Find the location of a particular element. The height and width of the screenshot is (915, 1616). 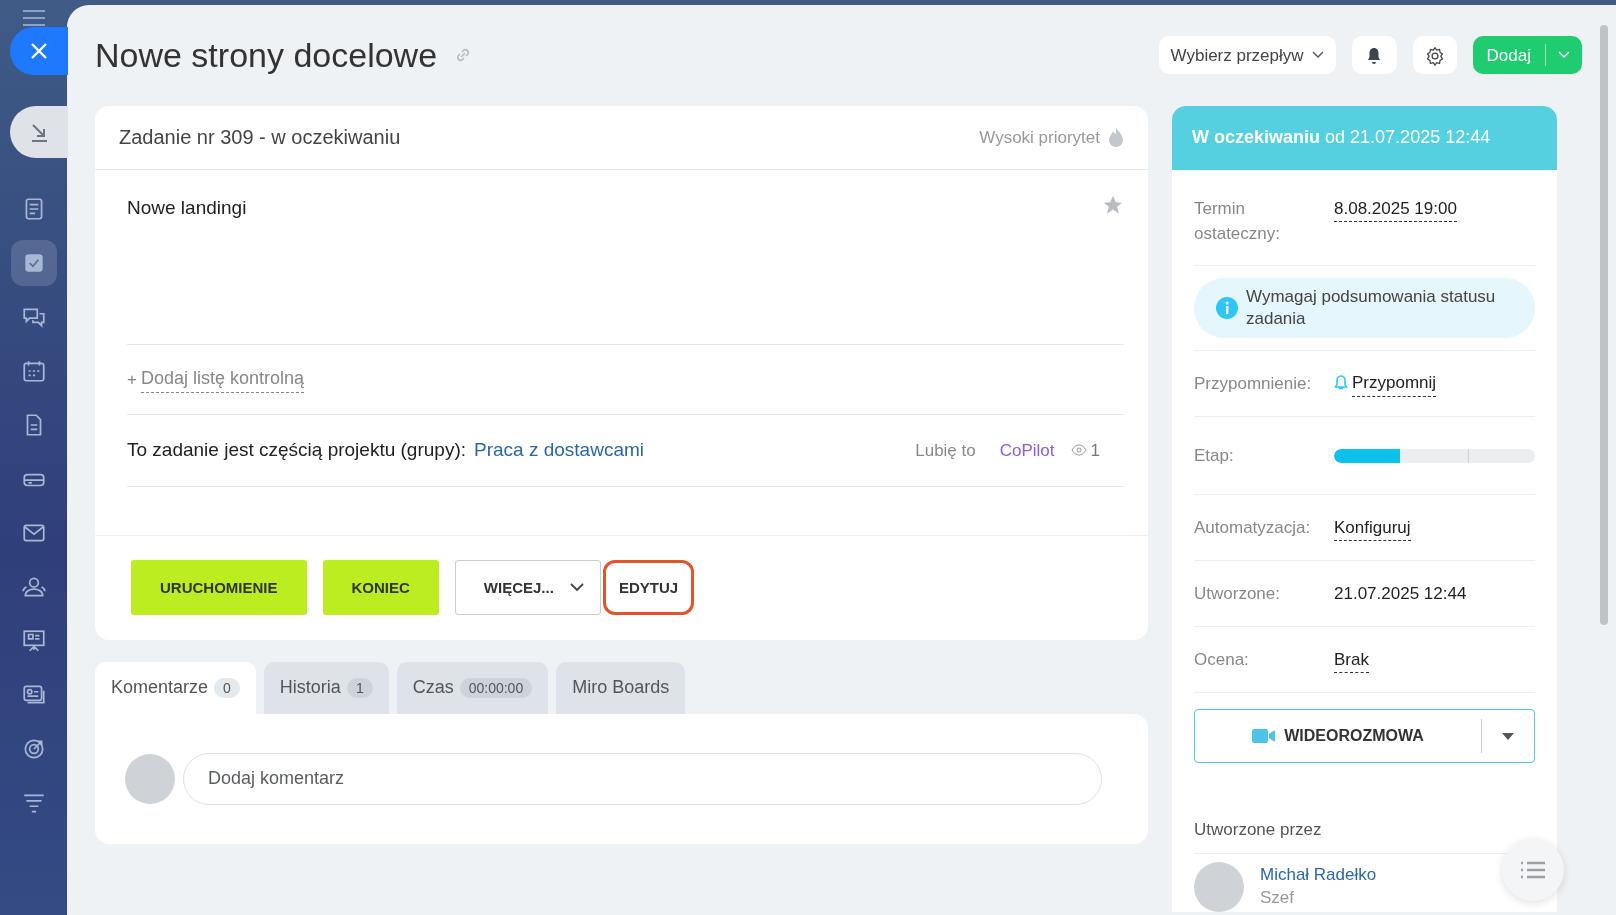

field-label: Przypomnienie: is located at coordinates (1253, 383).